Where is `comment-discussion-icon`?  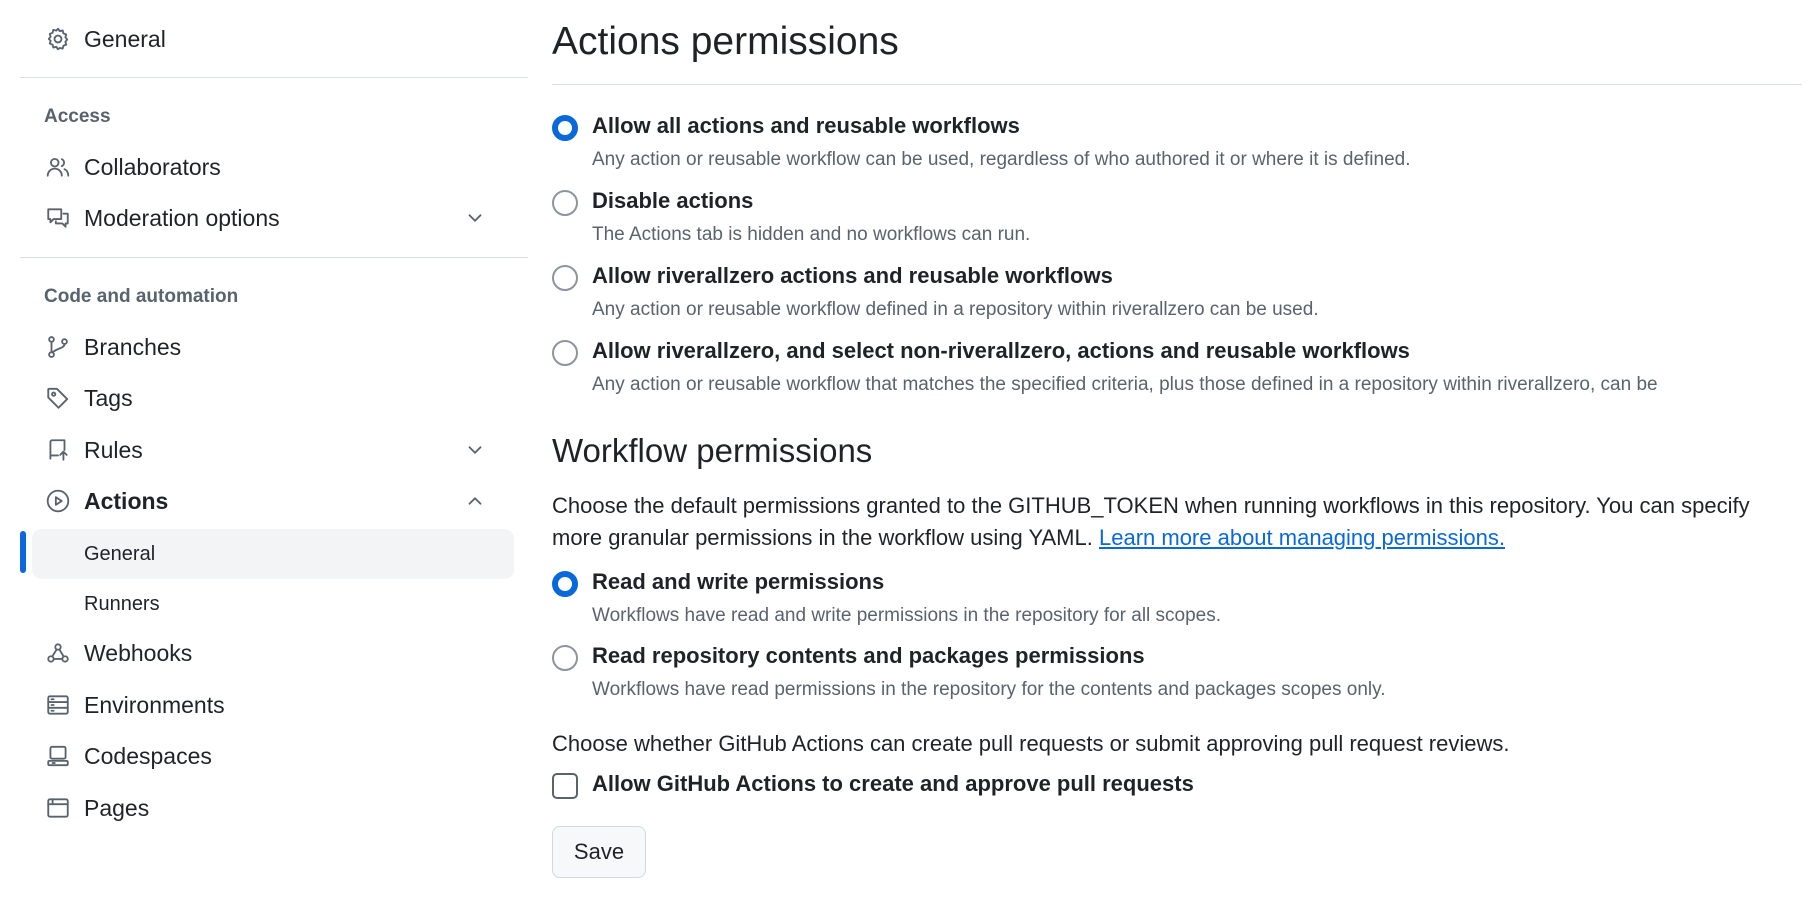 comment-discussion-icon is located at coordinates (58, 218).